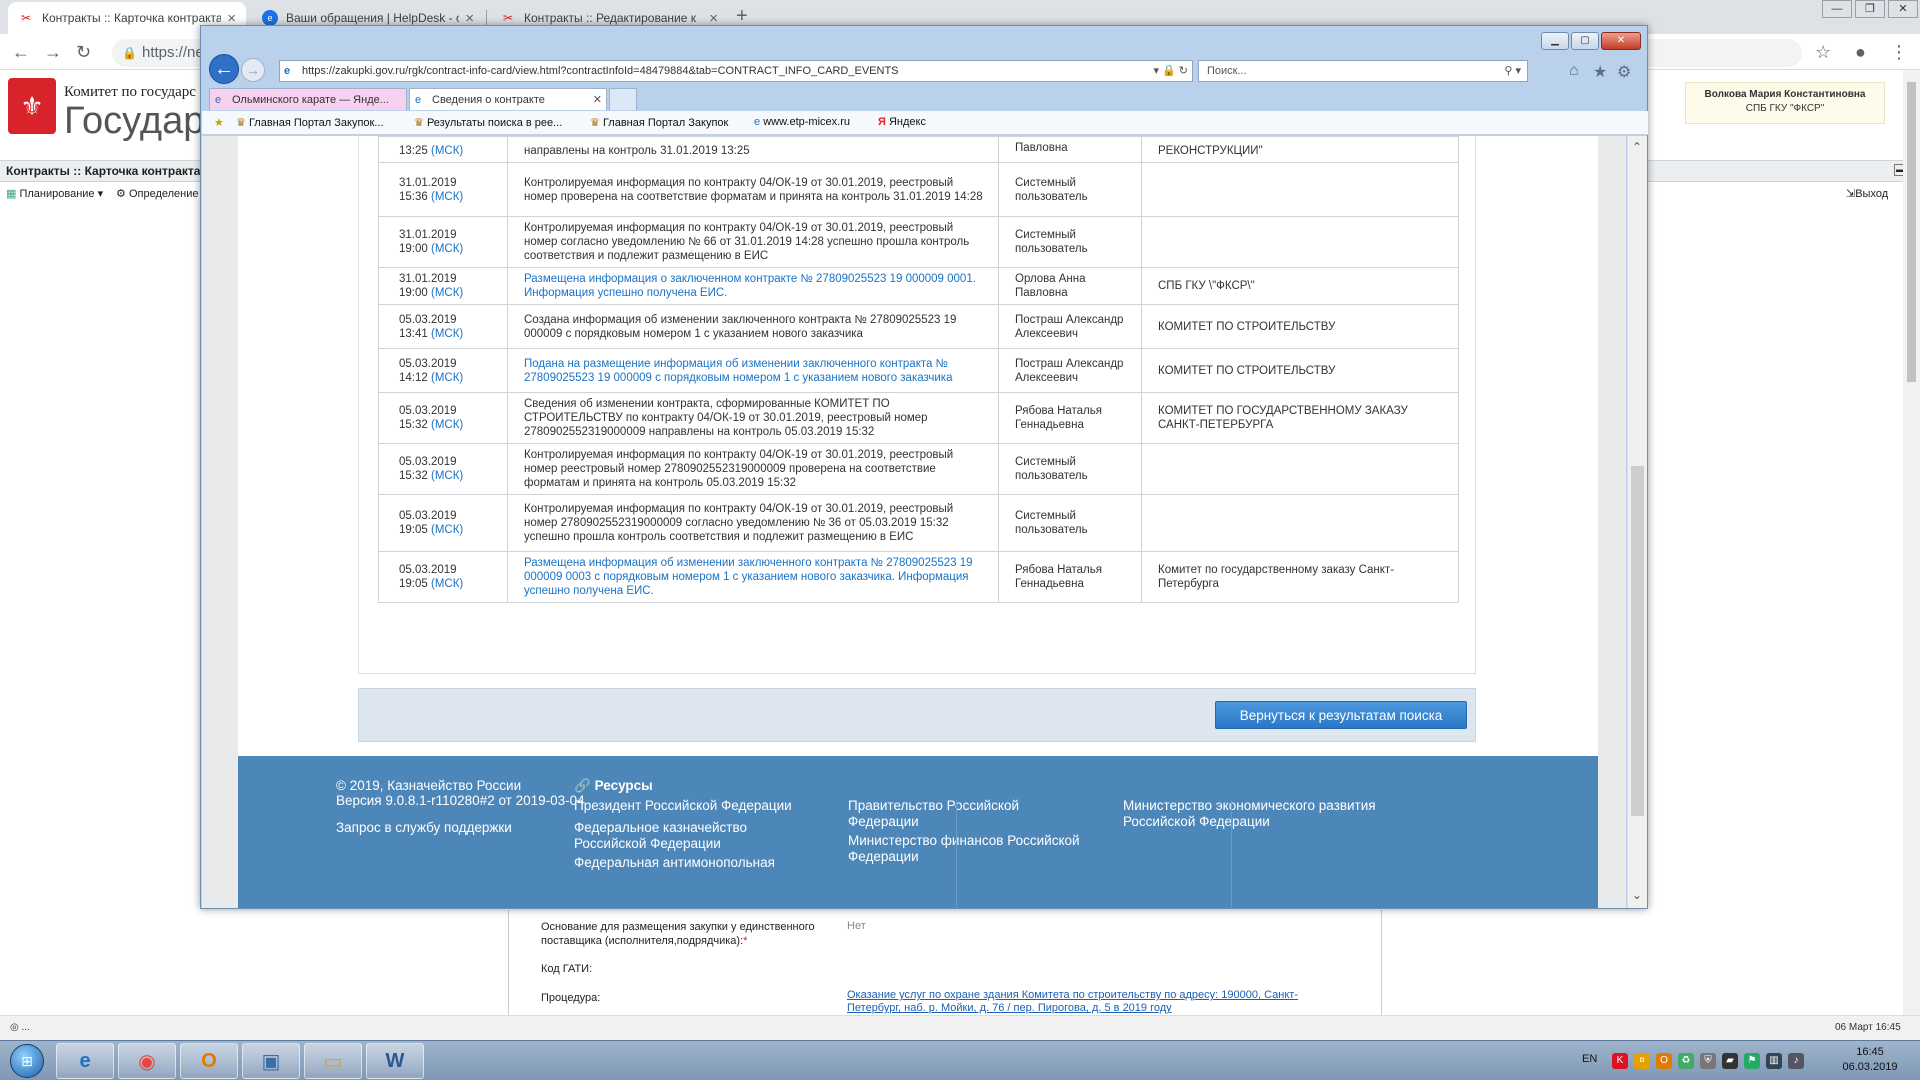 The height and width of the screenshot is (1080, 1920). What do you see at coordinates (1870, 1060) in the screenshot?
I see `system-clock: 16:45 06.03.2019` at bounding box center [1870, 1060].